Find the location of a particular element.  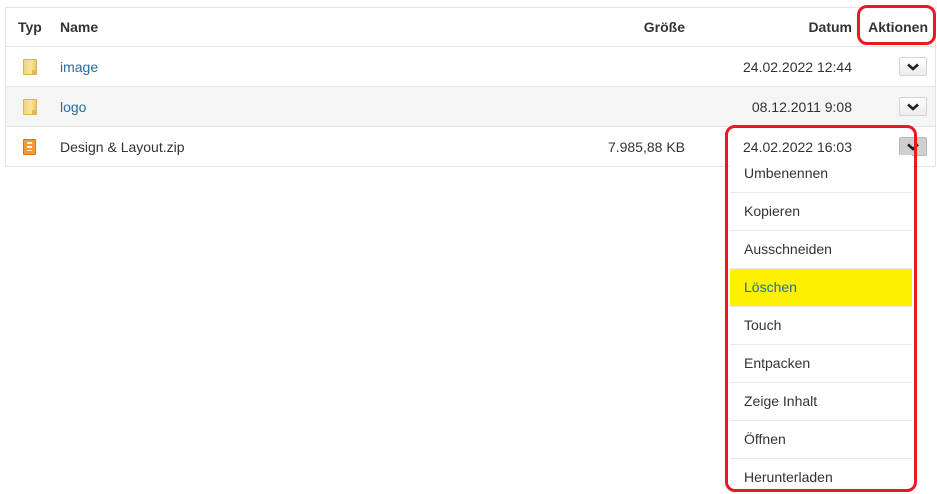

menu-item-cut: Ausschneiden is located at coordinates (821, 250).